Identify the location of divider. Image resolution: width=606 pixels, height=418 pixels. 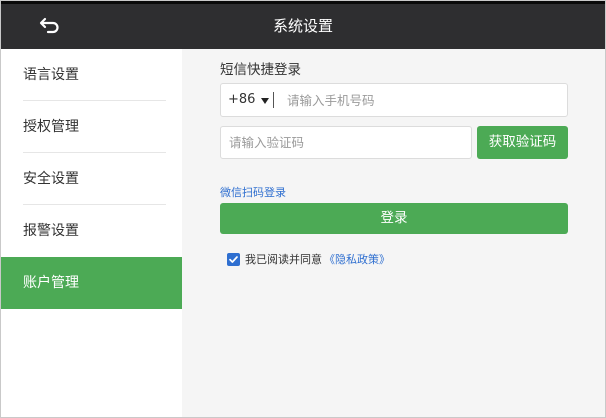
(273, 100).